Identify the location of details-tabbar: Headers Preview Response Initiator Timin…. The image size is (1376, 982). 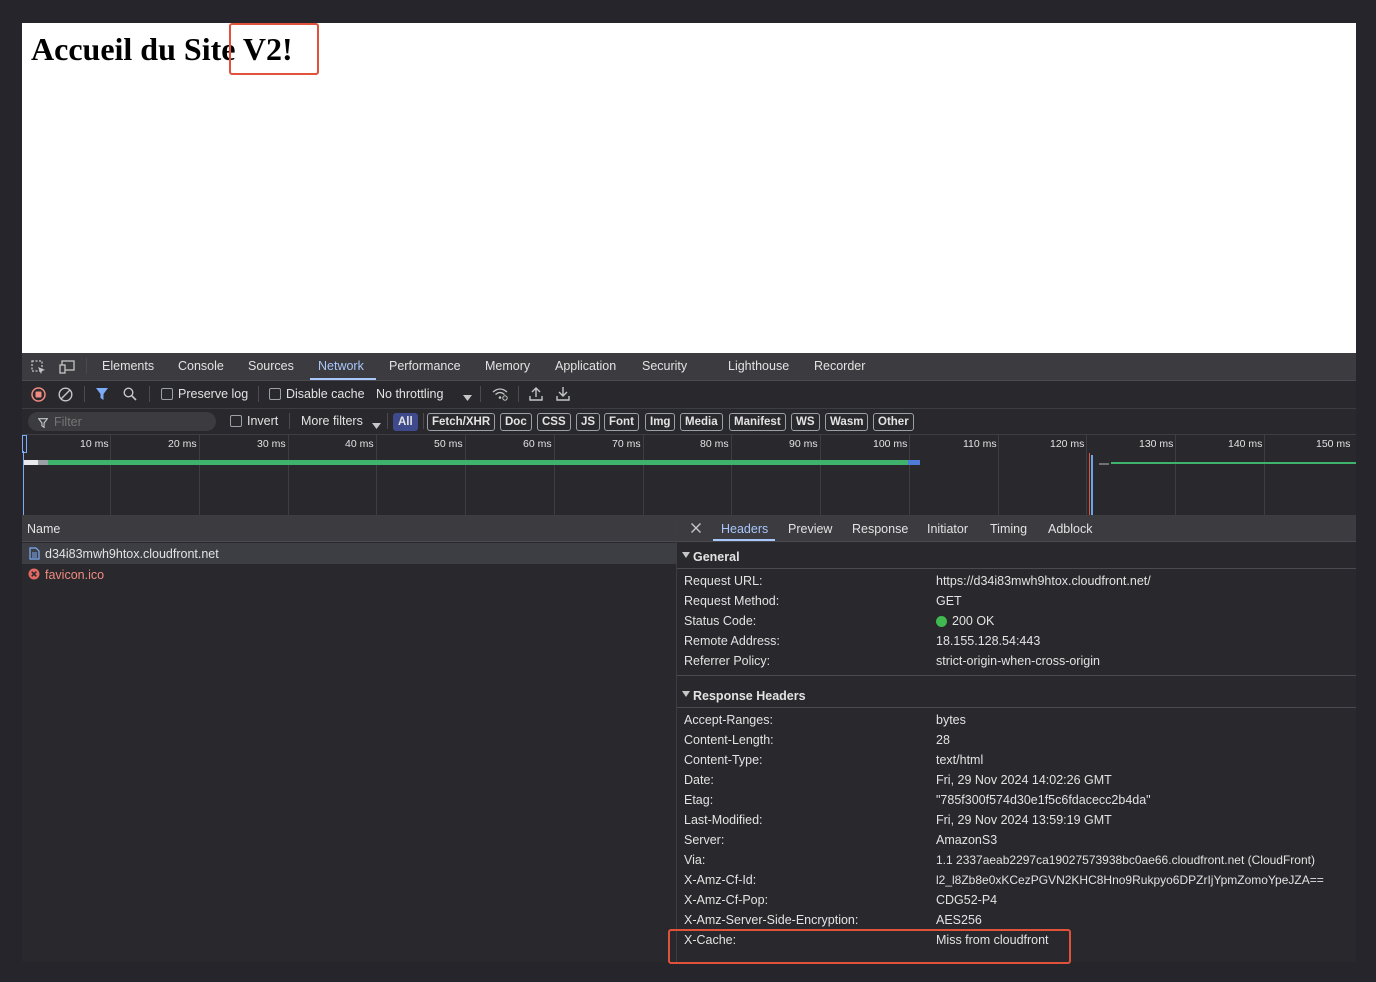
(1016, 529).